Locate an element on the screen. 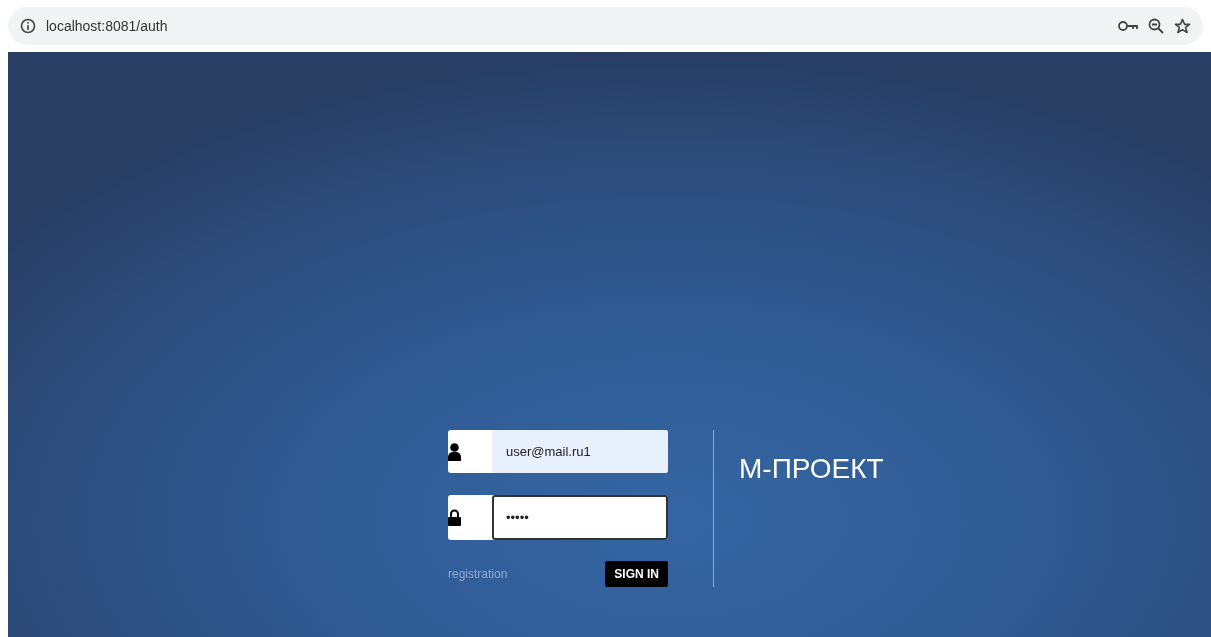  password-field: ••••• is located at coordinates (580, 517).